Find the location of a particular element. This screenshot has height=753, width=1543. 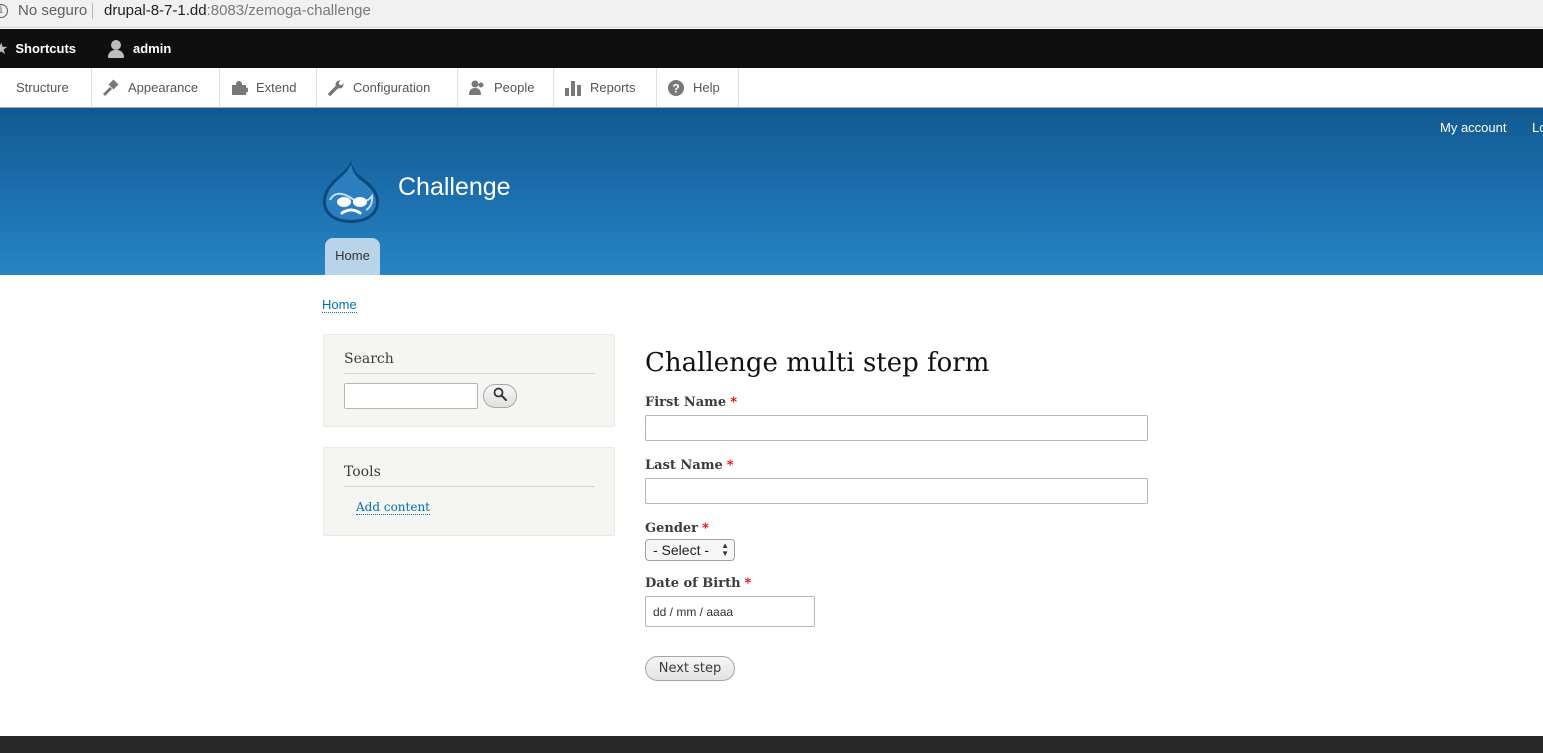

user-label: admin is located at coordinates (152, 48).